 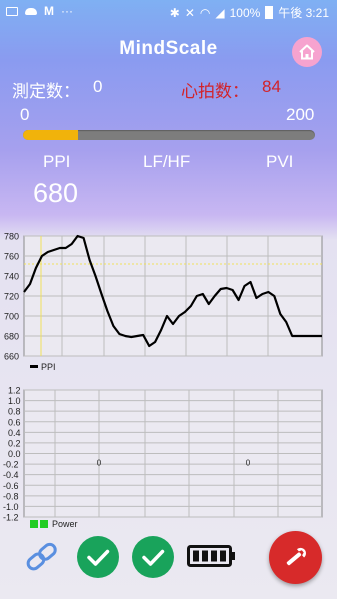 I want to click on ppi-tab-label: PPI, so click(x=56, y=162).